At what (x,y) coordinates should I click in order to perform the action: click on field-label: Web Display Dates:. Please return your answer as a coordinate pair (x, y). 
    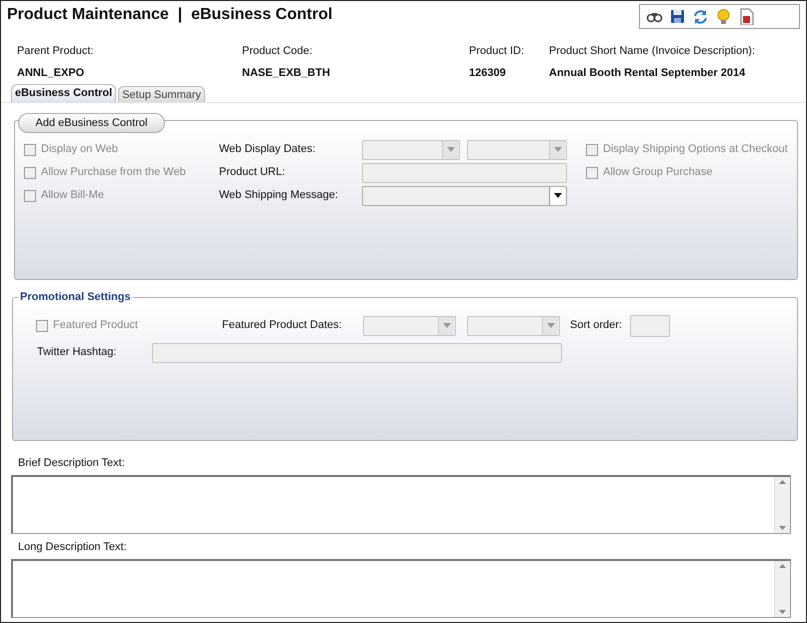
    Looking at the image, I should click on (267, 150).